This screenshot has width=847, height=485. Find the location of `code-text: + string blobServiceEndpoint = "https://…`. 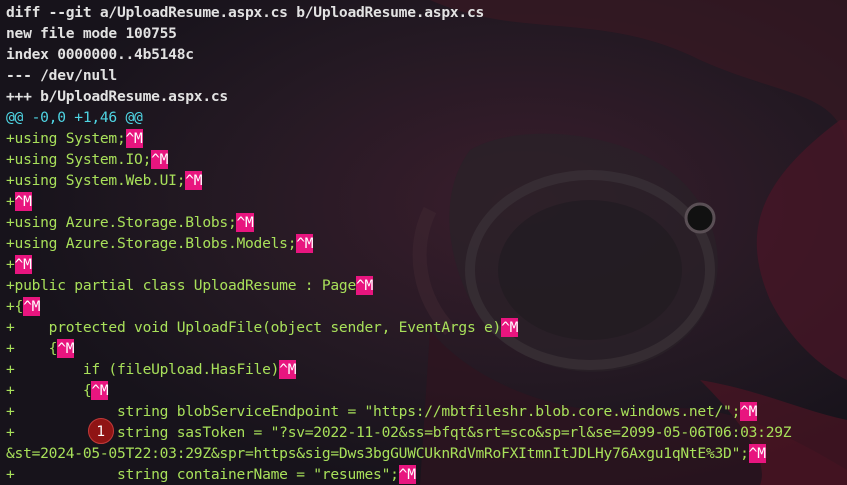

code-text: + string blobServiceEndpoint = "https://… is located at coordinates (373, 411).